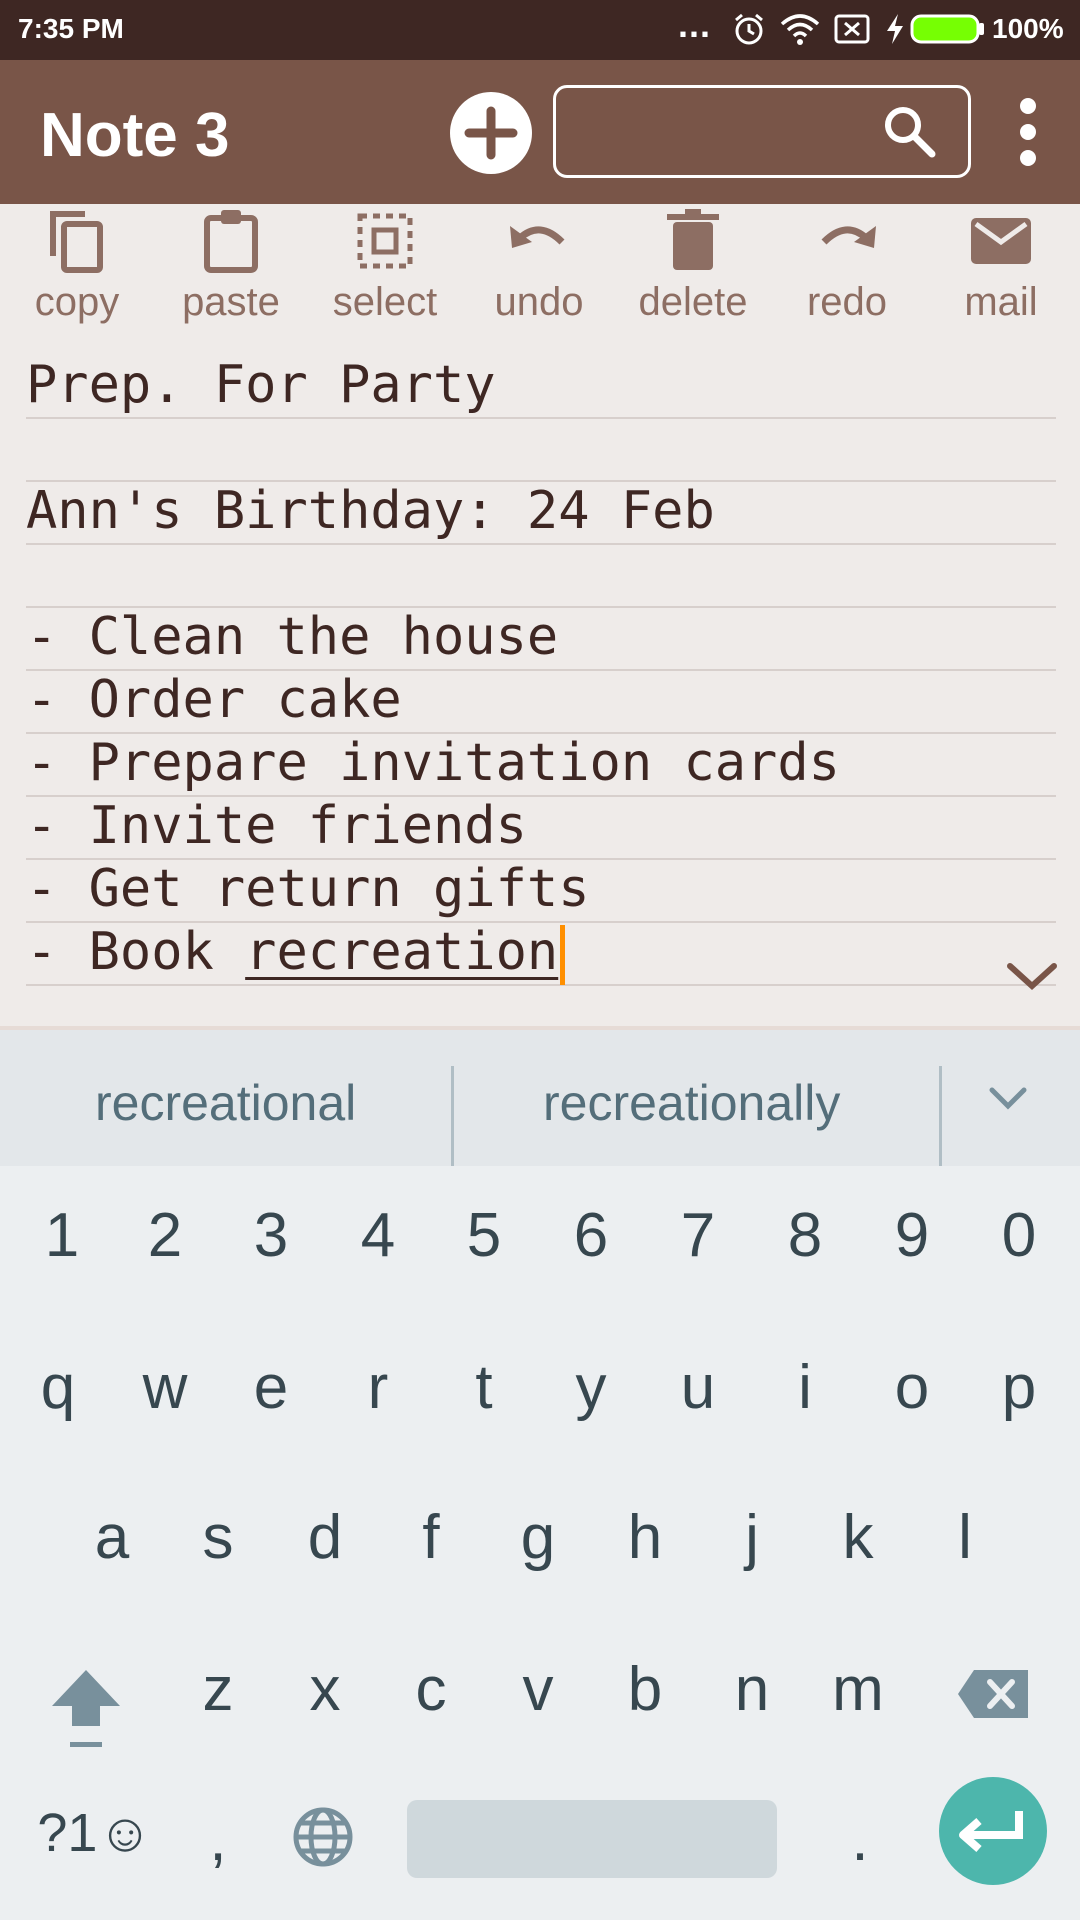 The width and height of the screenshot is (1080, 1920). Describe the element at coordinates (484, 1387) in the screenshot. I see `key-t: t` at that location.